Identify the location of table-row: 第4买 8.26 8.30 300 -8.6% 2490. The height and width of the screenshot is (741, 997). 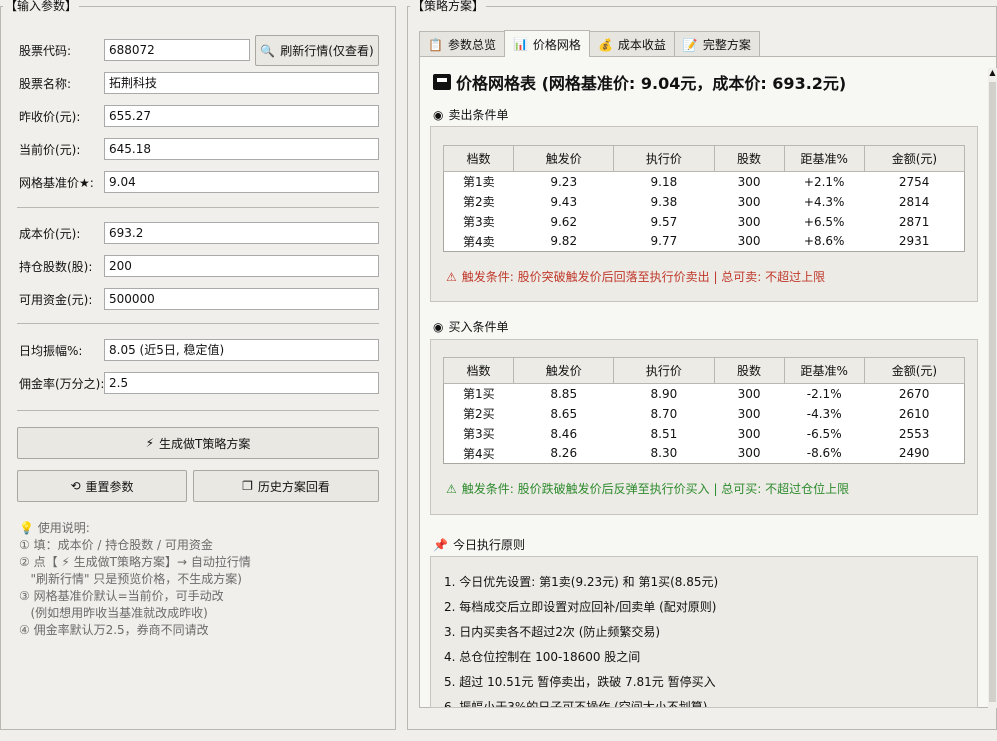
(704, 454).